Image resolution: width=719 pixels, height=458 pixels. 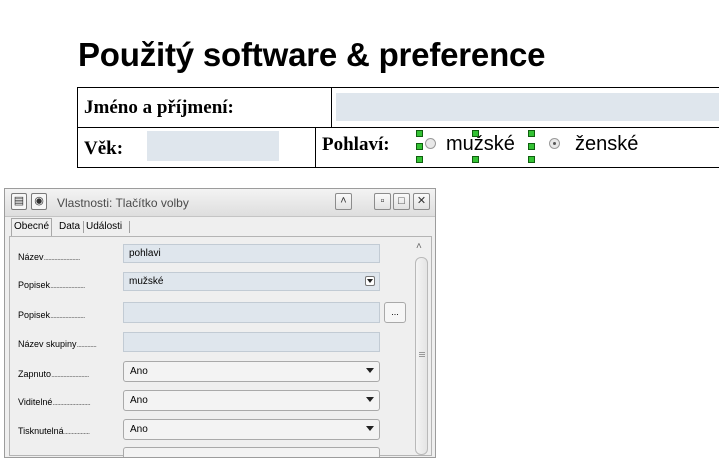 I want to click on visible-select-value: Ano, so click(x=139, y=400).